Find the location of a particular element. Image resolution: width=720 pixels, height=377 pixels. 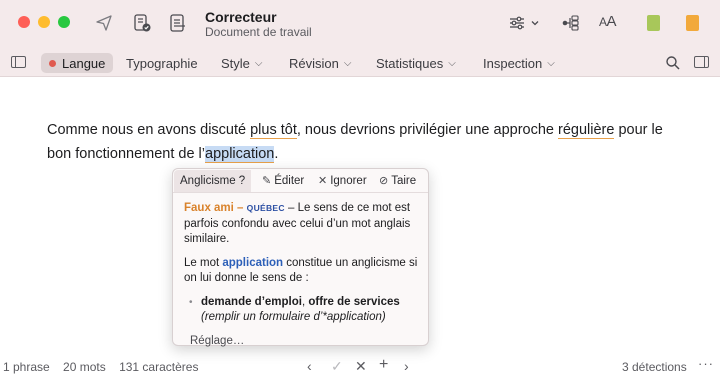

guide-book-icon is located at coordinates (653, 23).